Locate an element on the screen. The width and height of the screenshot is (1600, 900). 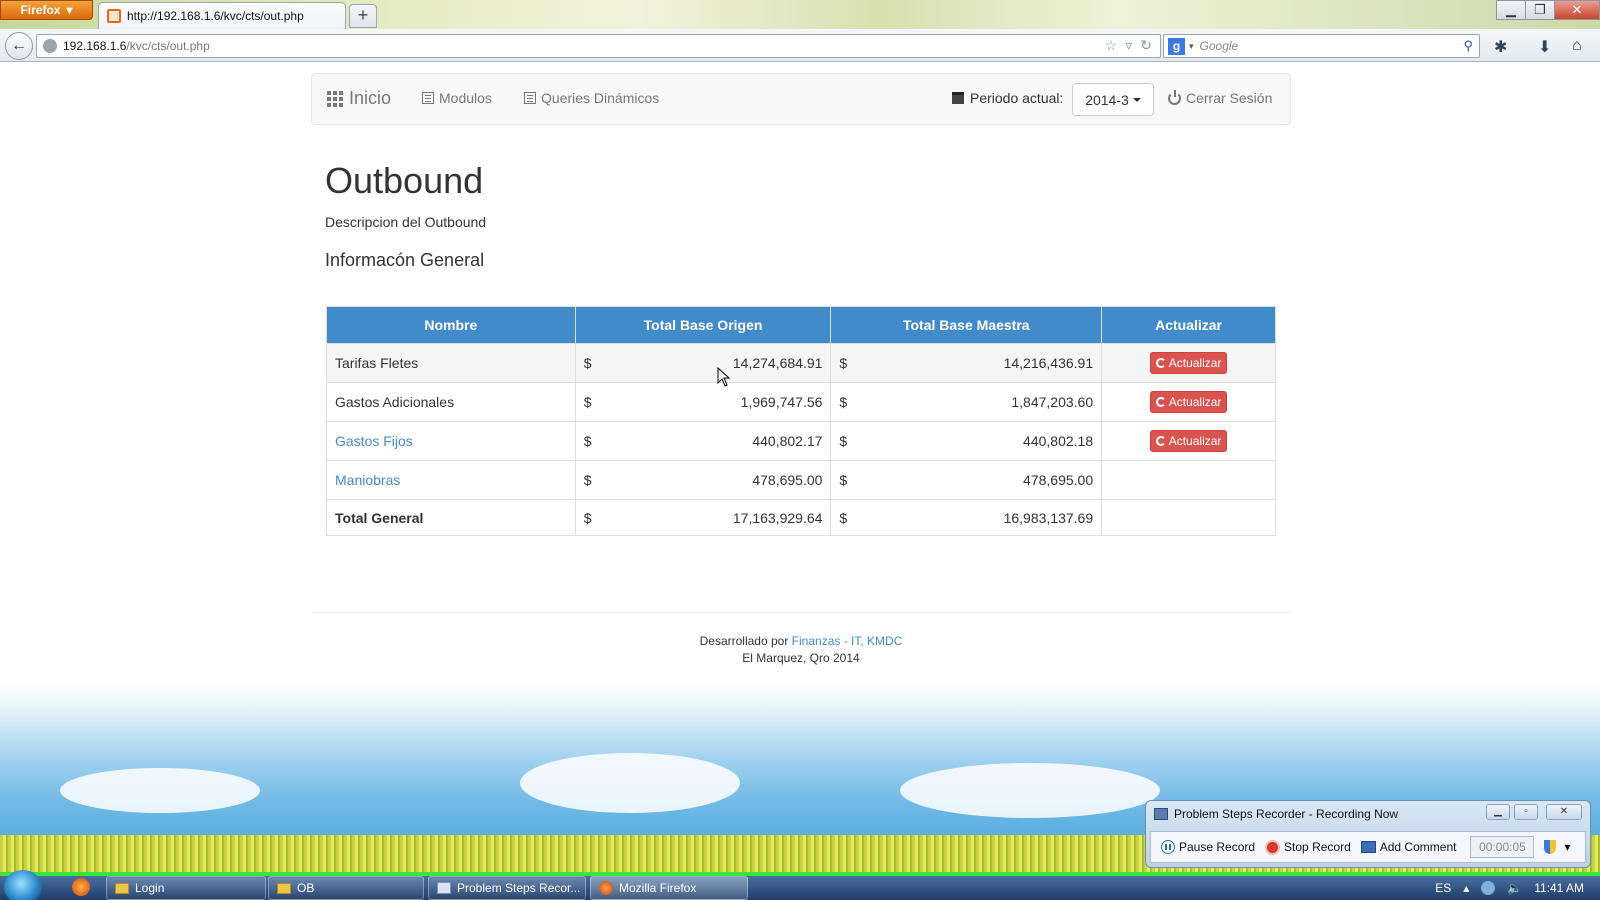
pause-record-button: Pause Record is located at coordinates (1208, 847).